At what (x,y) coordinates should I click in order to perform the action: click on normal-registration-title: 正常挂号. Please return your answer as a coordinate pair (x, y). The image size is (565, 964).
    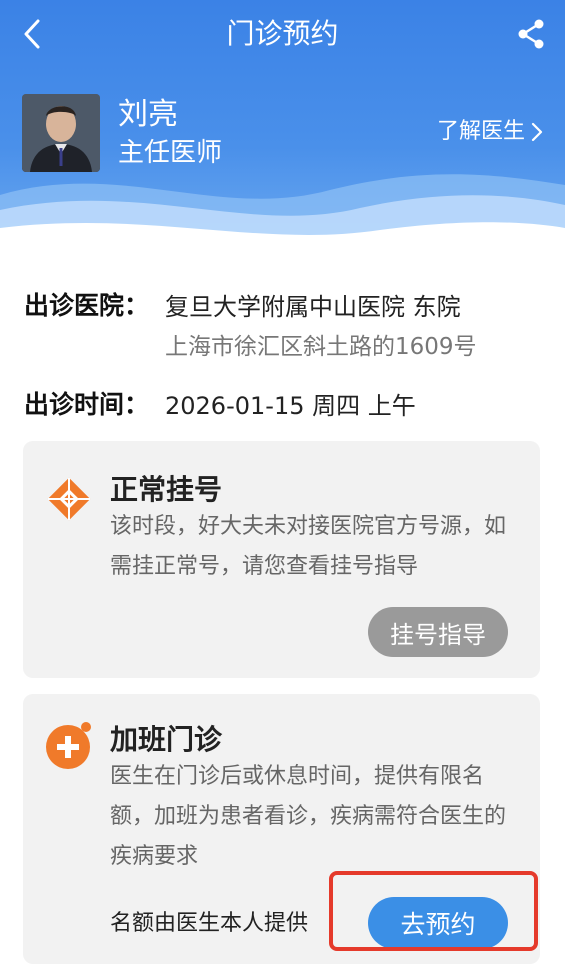
    Looking at the image, I should click on (166, 489).